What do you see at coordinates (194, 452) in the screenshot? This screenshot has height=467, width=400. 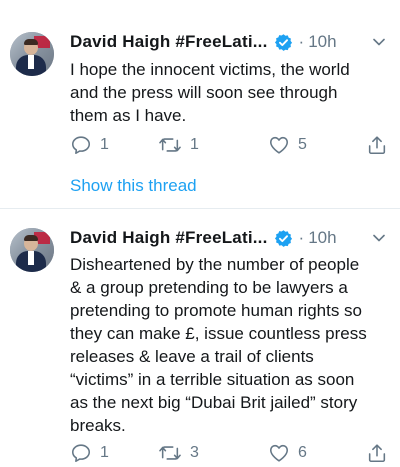 I see `retweet-count: 3` at bounding box center [194, 452].